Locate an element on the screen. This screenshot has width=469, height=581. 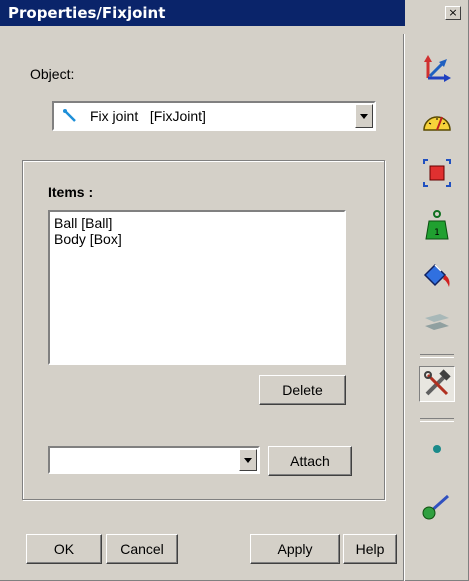
bounding-box-icon is located at coordinates (437, 173).